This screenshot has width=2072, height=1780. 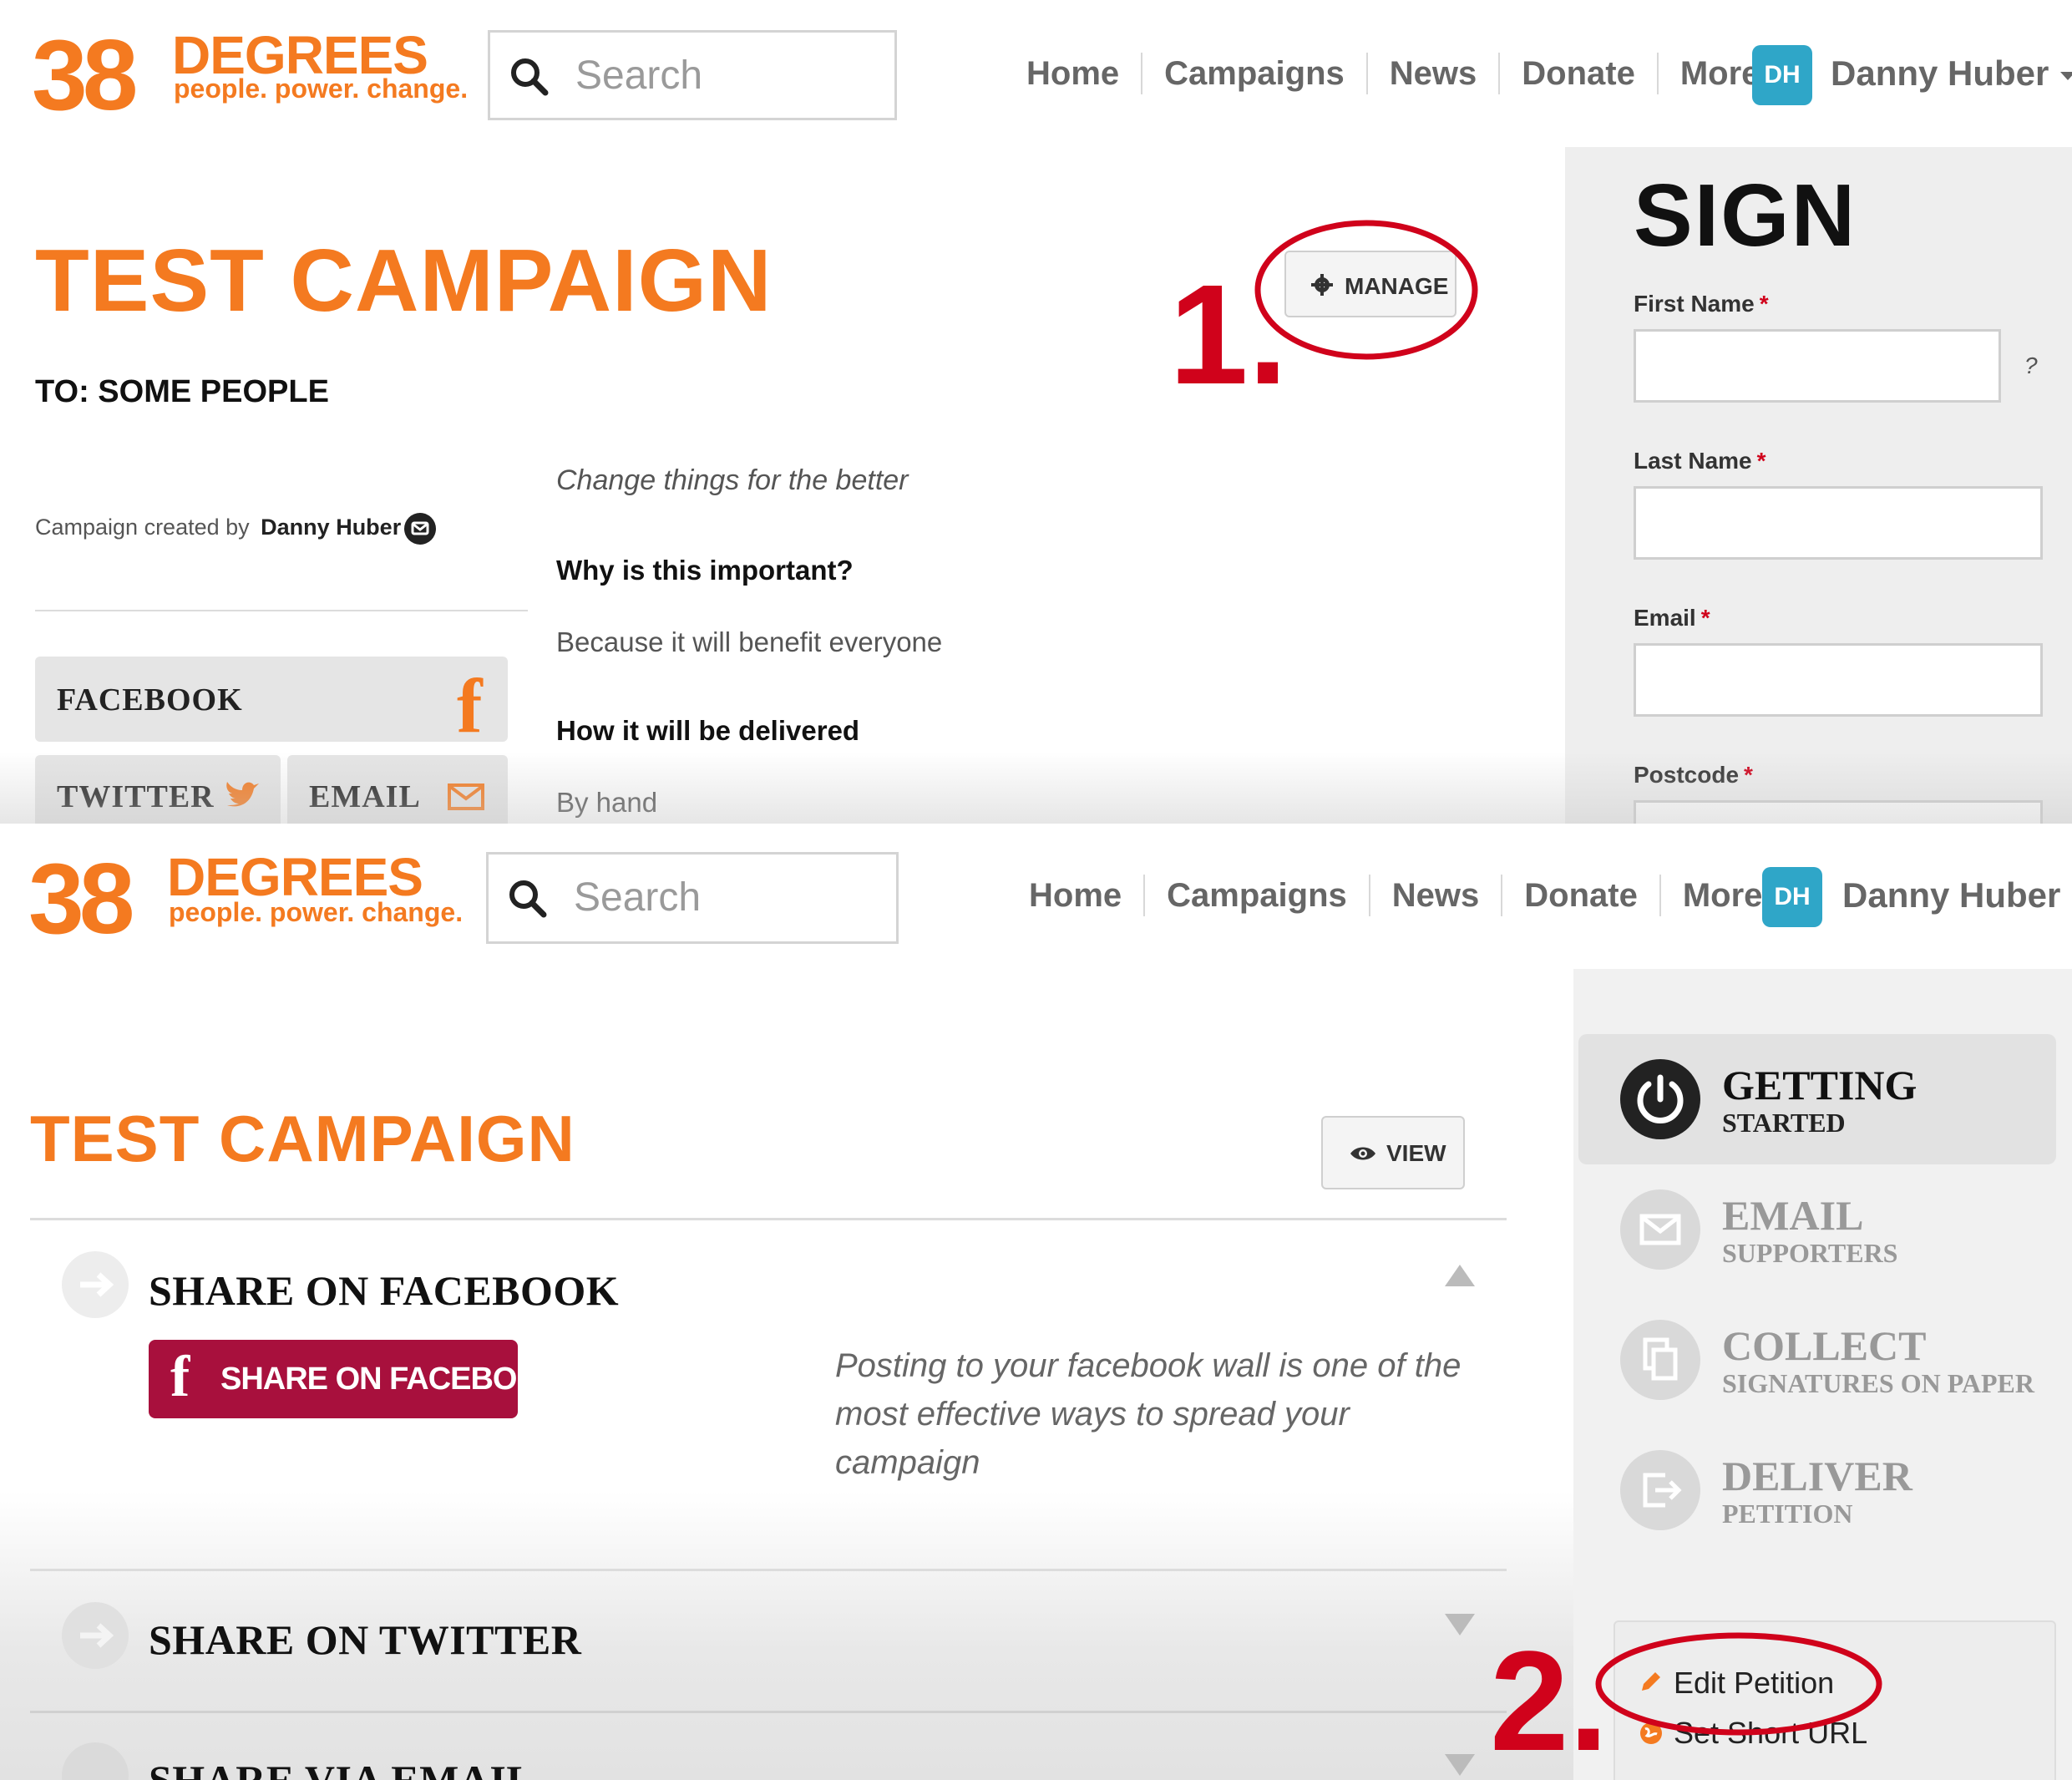 I want to click on share-on-facebook-button: f SHARE ON FACEBOOK, so click(x=356, y=1379).